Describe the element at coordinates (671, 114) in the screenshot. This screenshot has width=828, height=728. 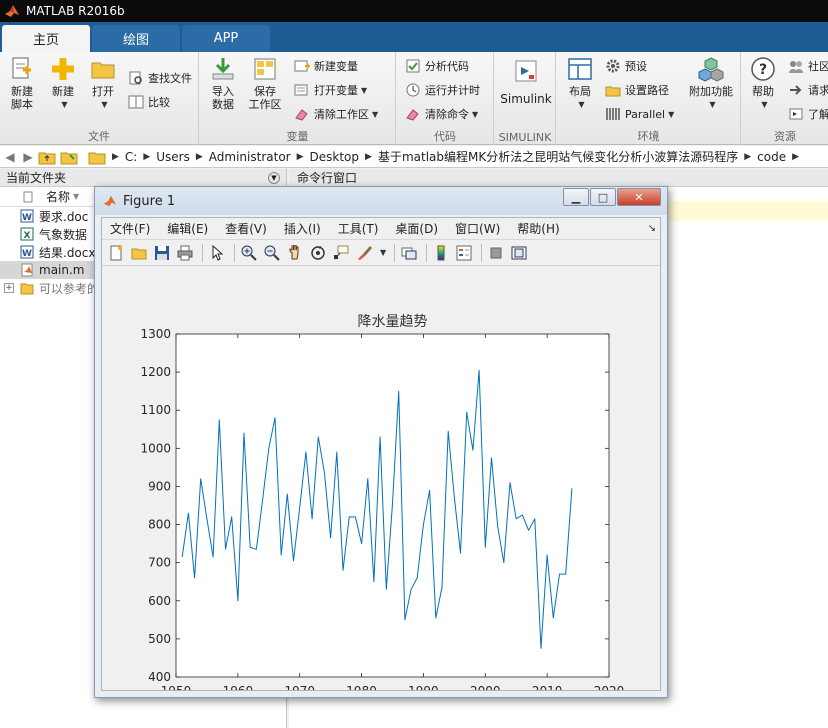
I see `parallel-dropdown-icon: ▼` at that location.